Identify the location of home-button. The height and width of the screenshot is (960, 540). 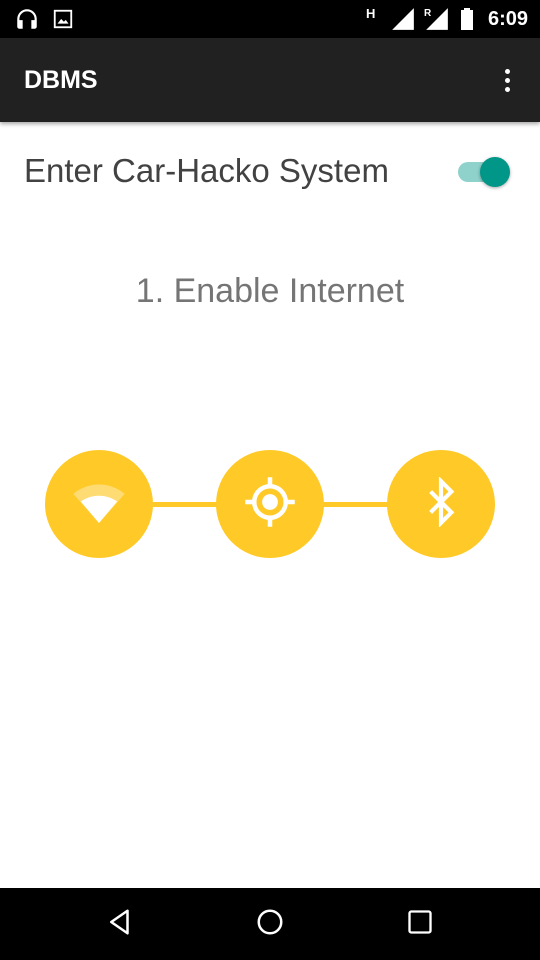
(270, 924).